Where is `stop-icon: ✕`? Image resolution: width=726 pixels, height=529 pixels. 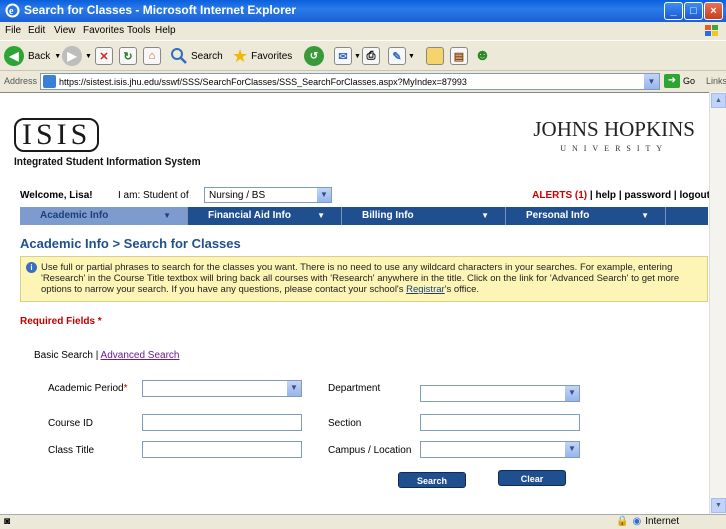
stop-icon: ✕ is located at coordinates (104, 56).